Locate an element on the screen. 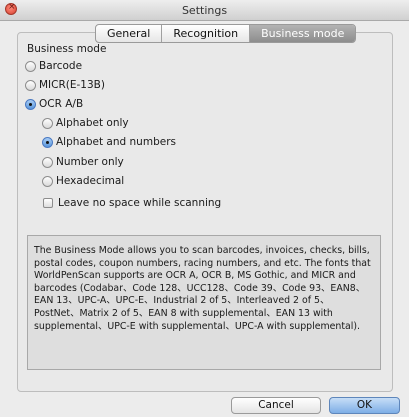 The image size is (409, 417). radio-micr: MICR(E-13B) is located at coordinates (65, 85).